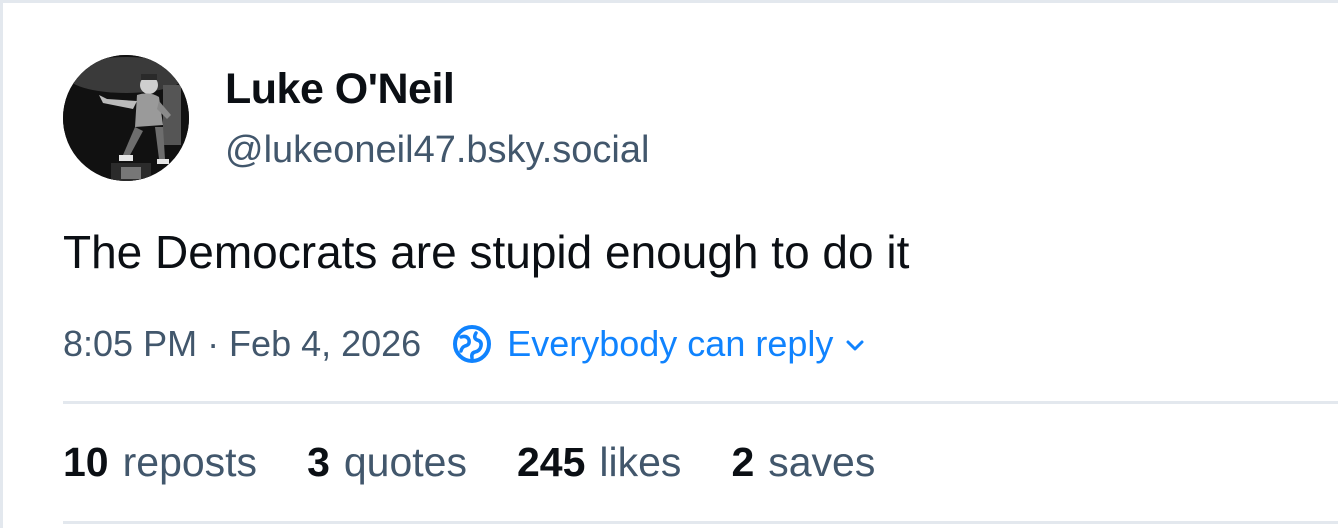  What do you see at coordinates (486, 252) in the screenshot?
I see `post-text: The Democrats are stupid enough to do it` at bounding box center [486, 252].